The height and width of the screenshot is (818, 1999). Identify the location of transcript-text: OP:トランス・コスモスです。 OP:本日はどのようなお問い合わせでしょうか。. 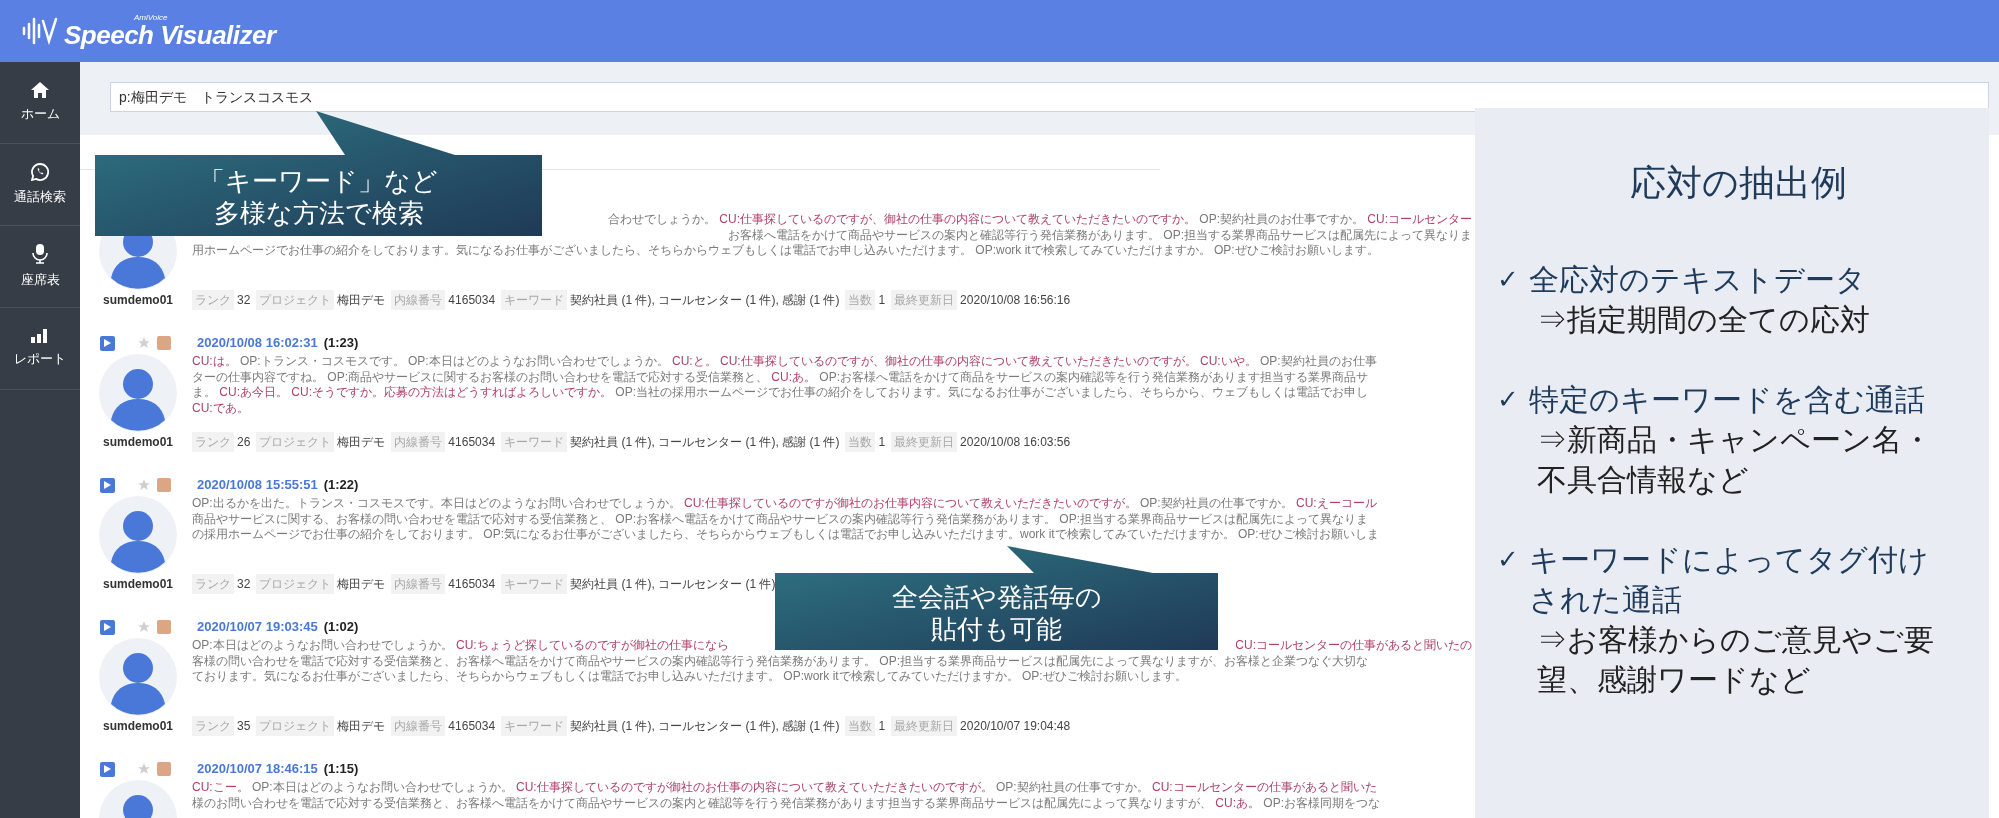
(455, 362).